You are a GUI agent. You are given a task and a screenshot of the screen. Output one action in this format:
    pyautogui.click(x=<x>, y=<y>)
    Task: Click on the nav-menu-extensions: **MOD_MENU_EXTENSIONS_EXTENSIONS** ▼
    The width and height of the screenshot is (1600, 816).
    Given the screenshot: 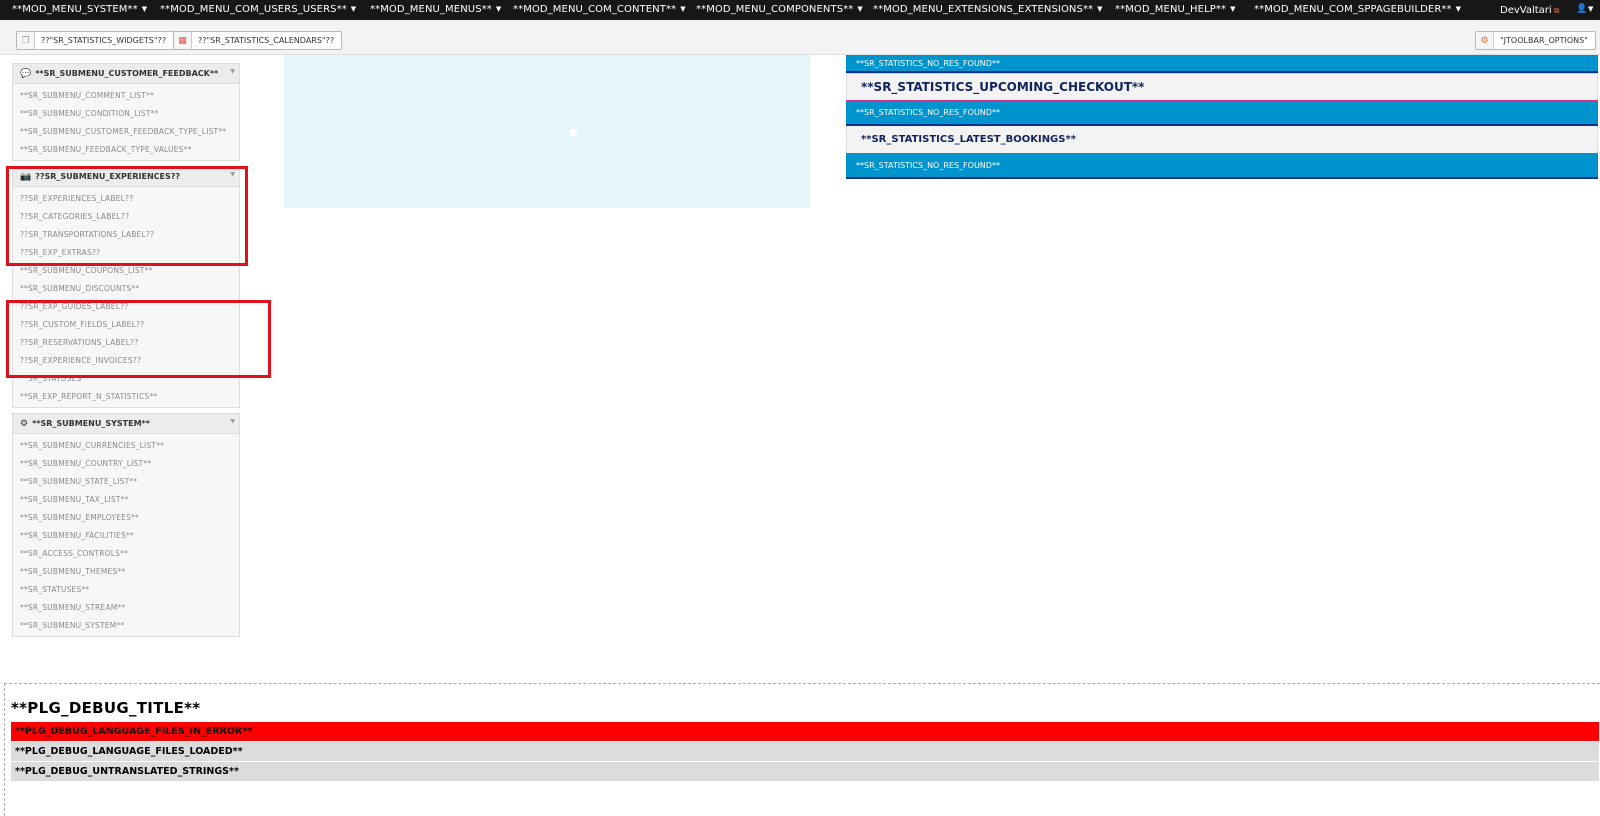 What is the action you would take?
    pyautogui.click(x=988, y=9)
    